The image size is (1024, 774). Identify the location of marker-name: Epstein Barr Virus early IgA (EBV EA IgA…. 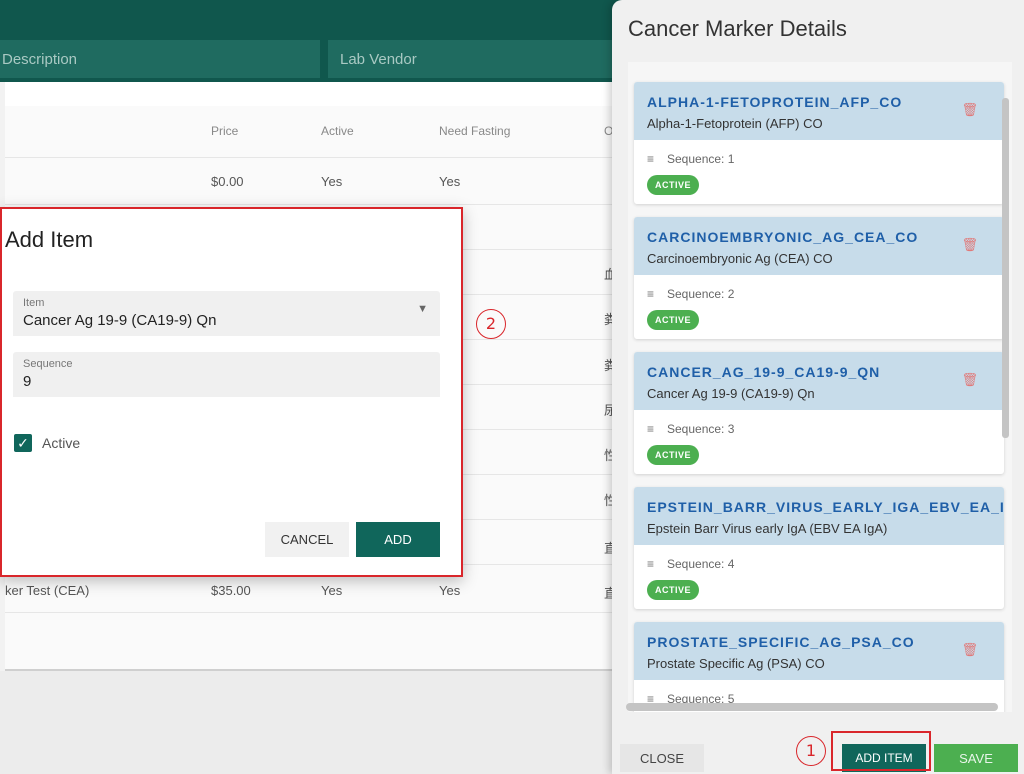
(767, 528).